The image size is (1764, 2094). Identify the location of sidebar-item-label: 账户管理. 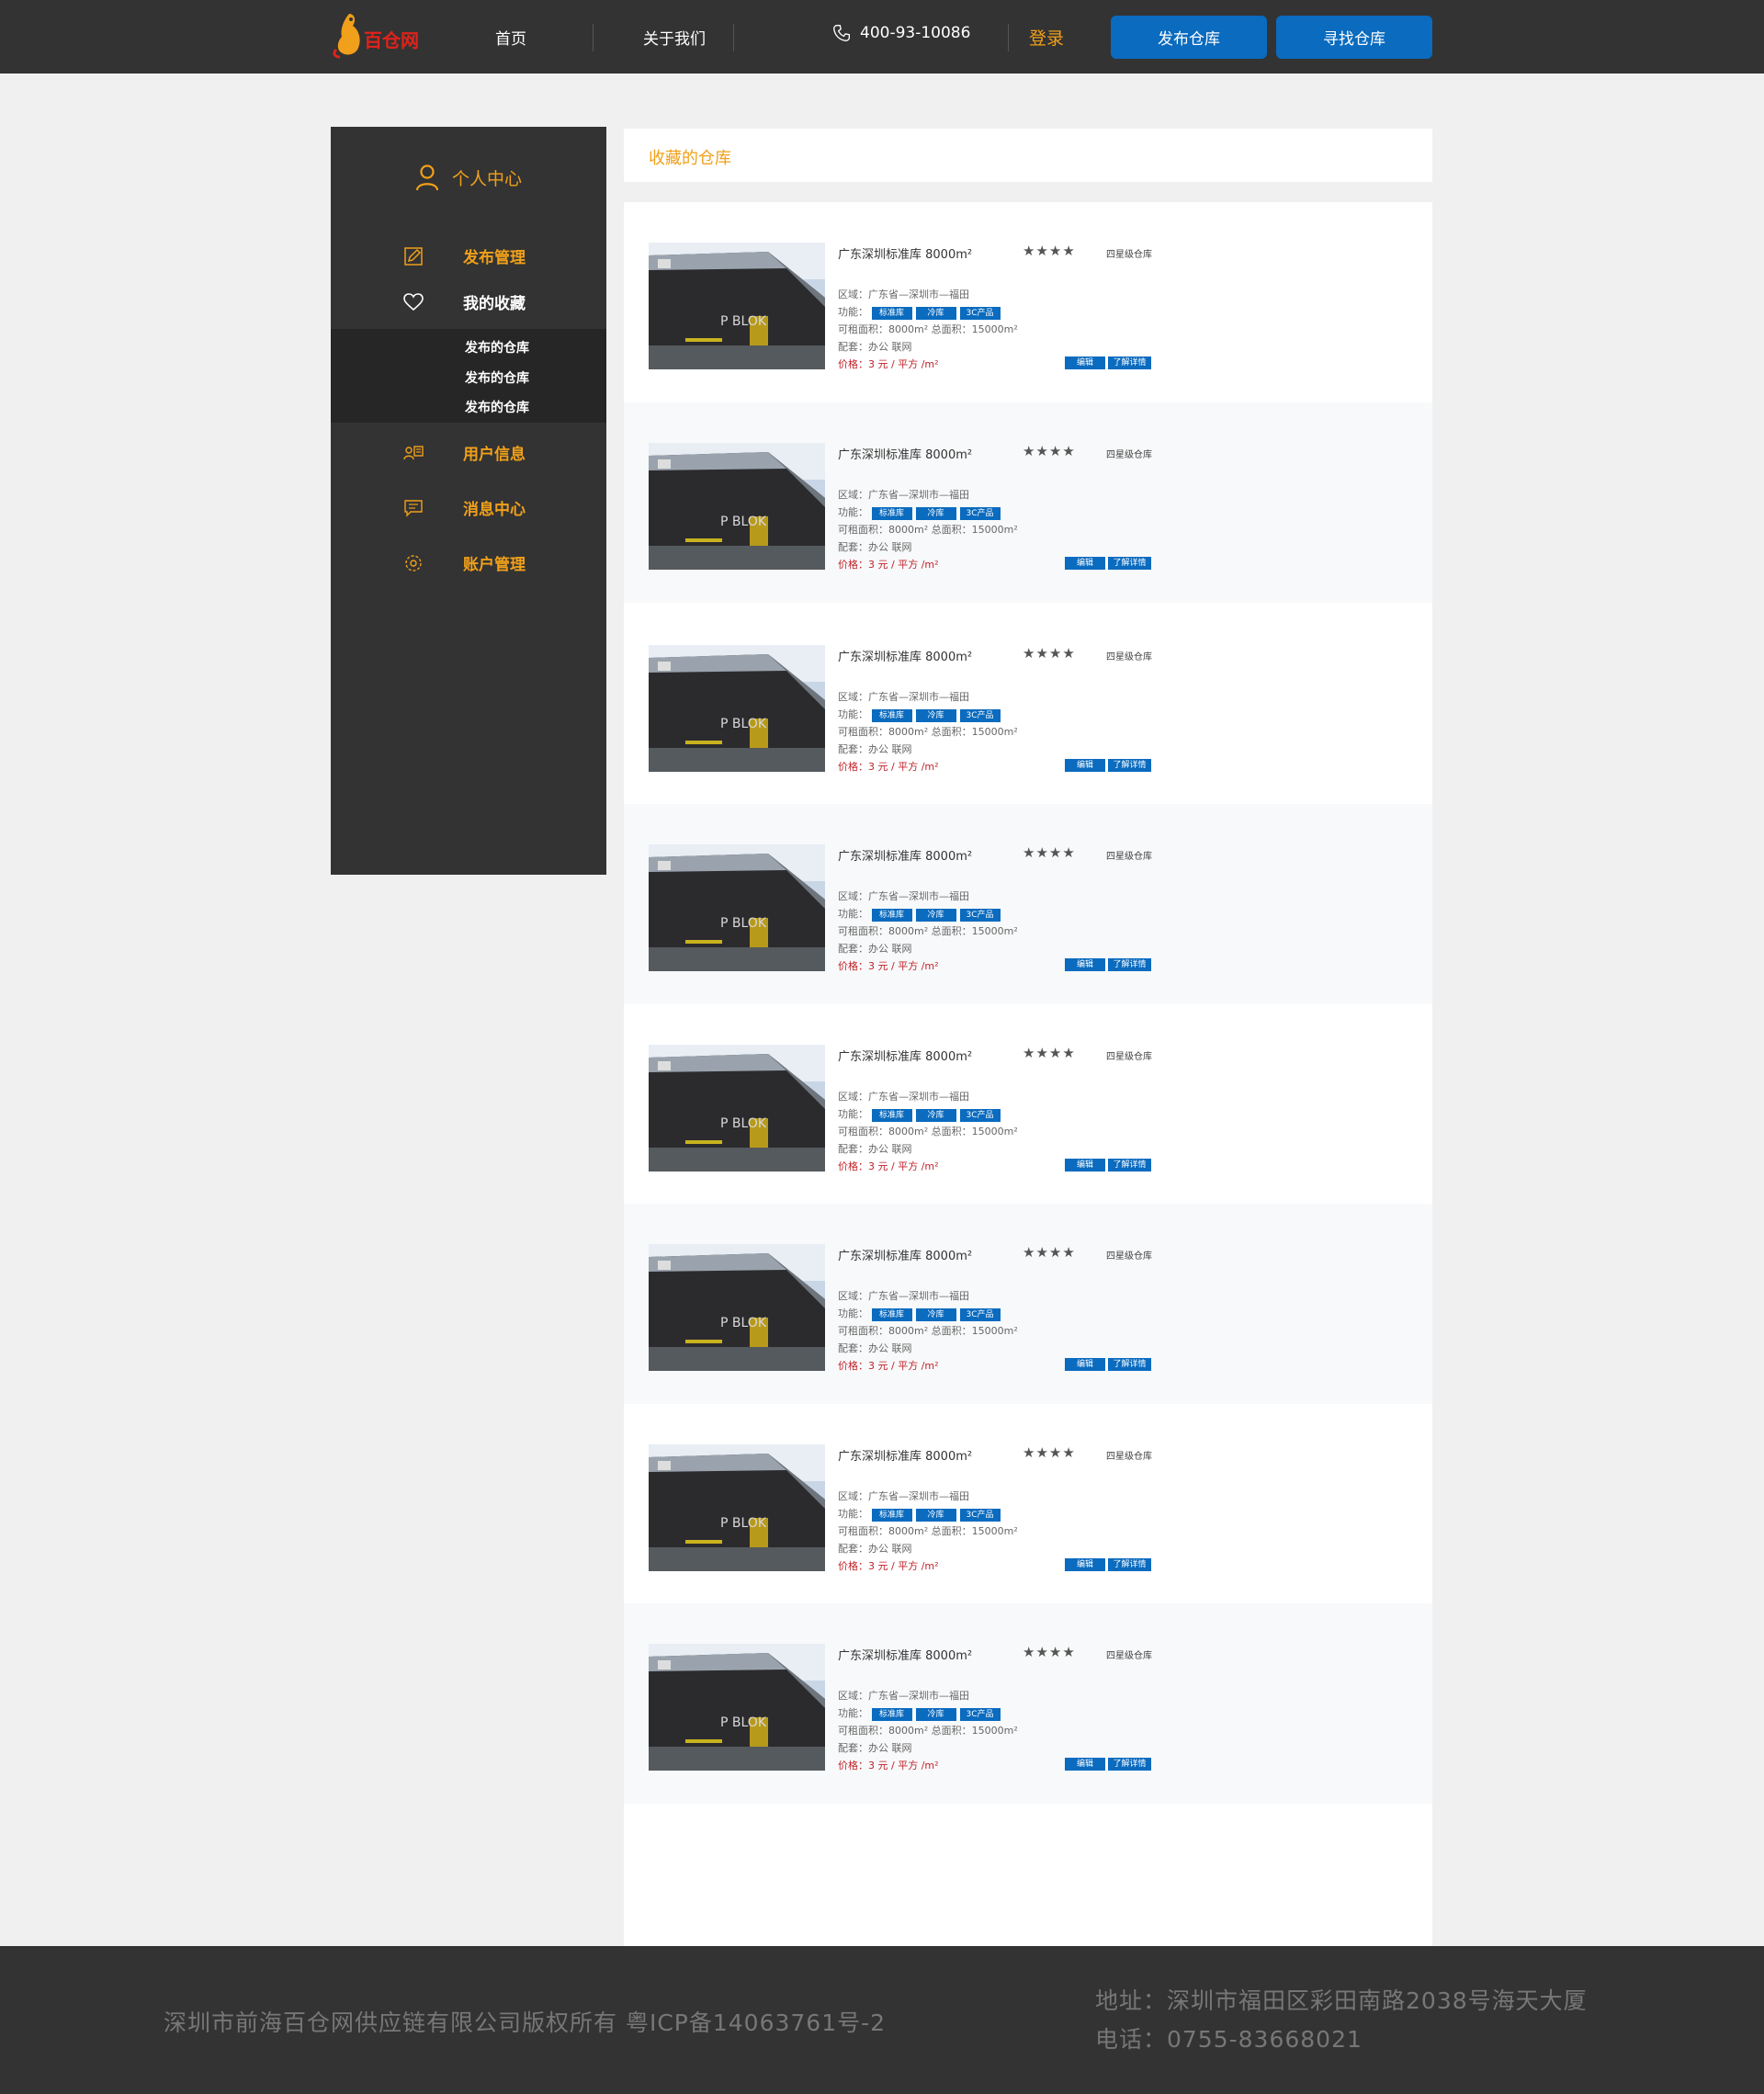
(495, 565).